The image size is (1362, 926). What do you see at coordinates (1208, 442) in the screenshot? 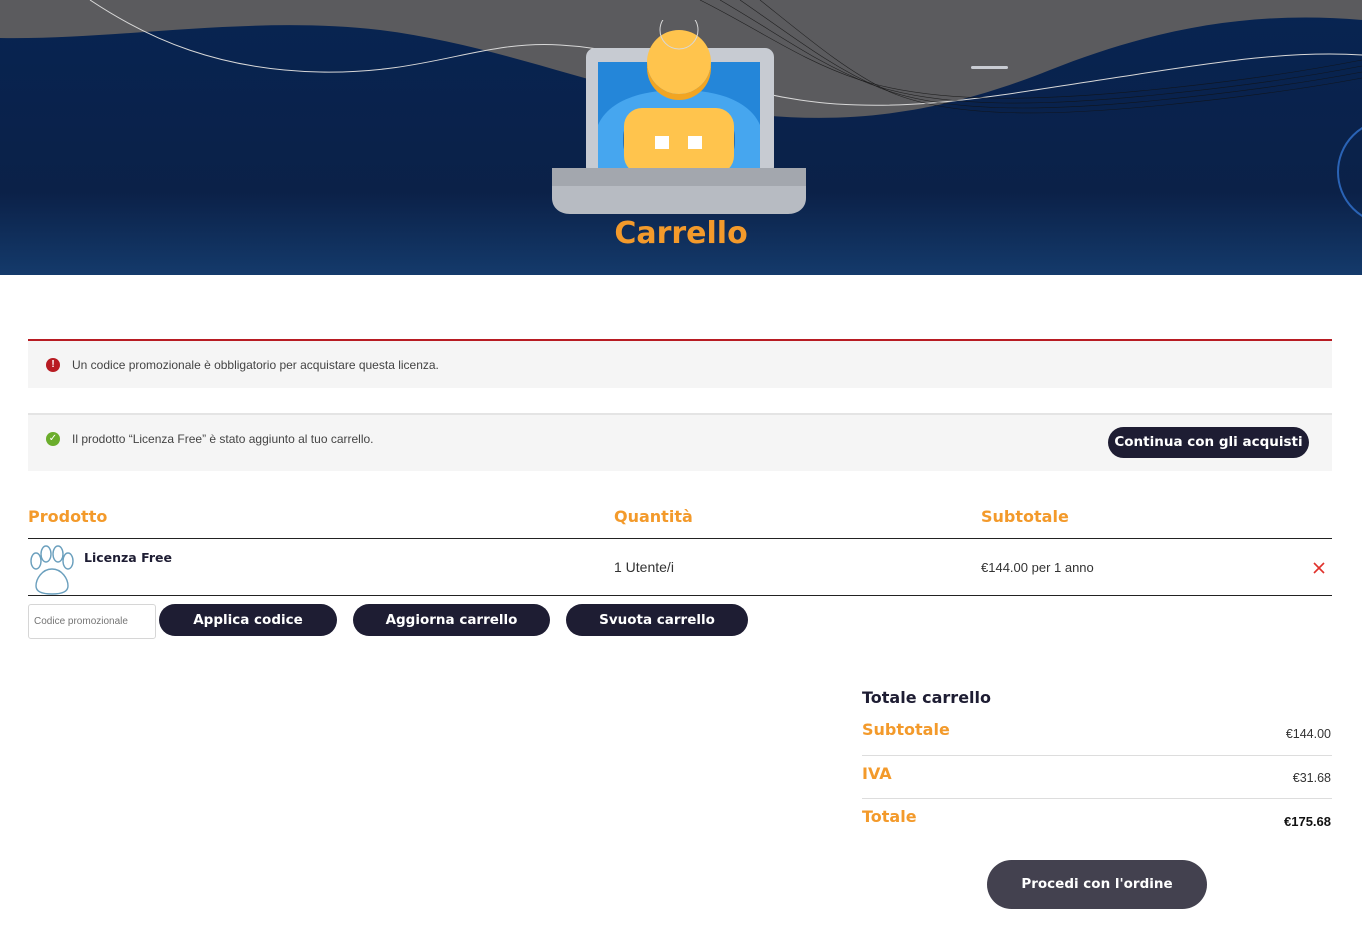
I see `continue-shopping-button: Continua con gli acquisti` at bounding box center [1208, 442].